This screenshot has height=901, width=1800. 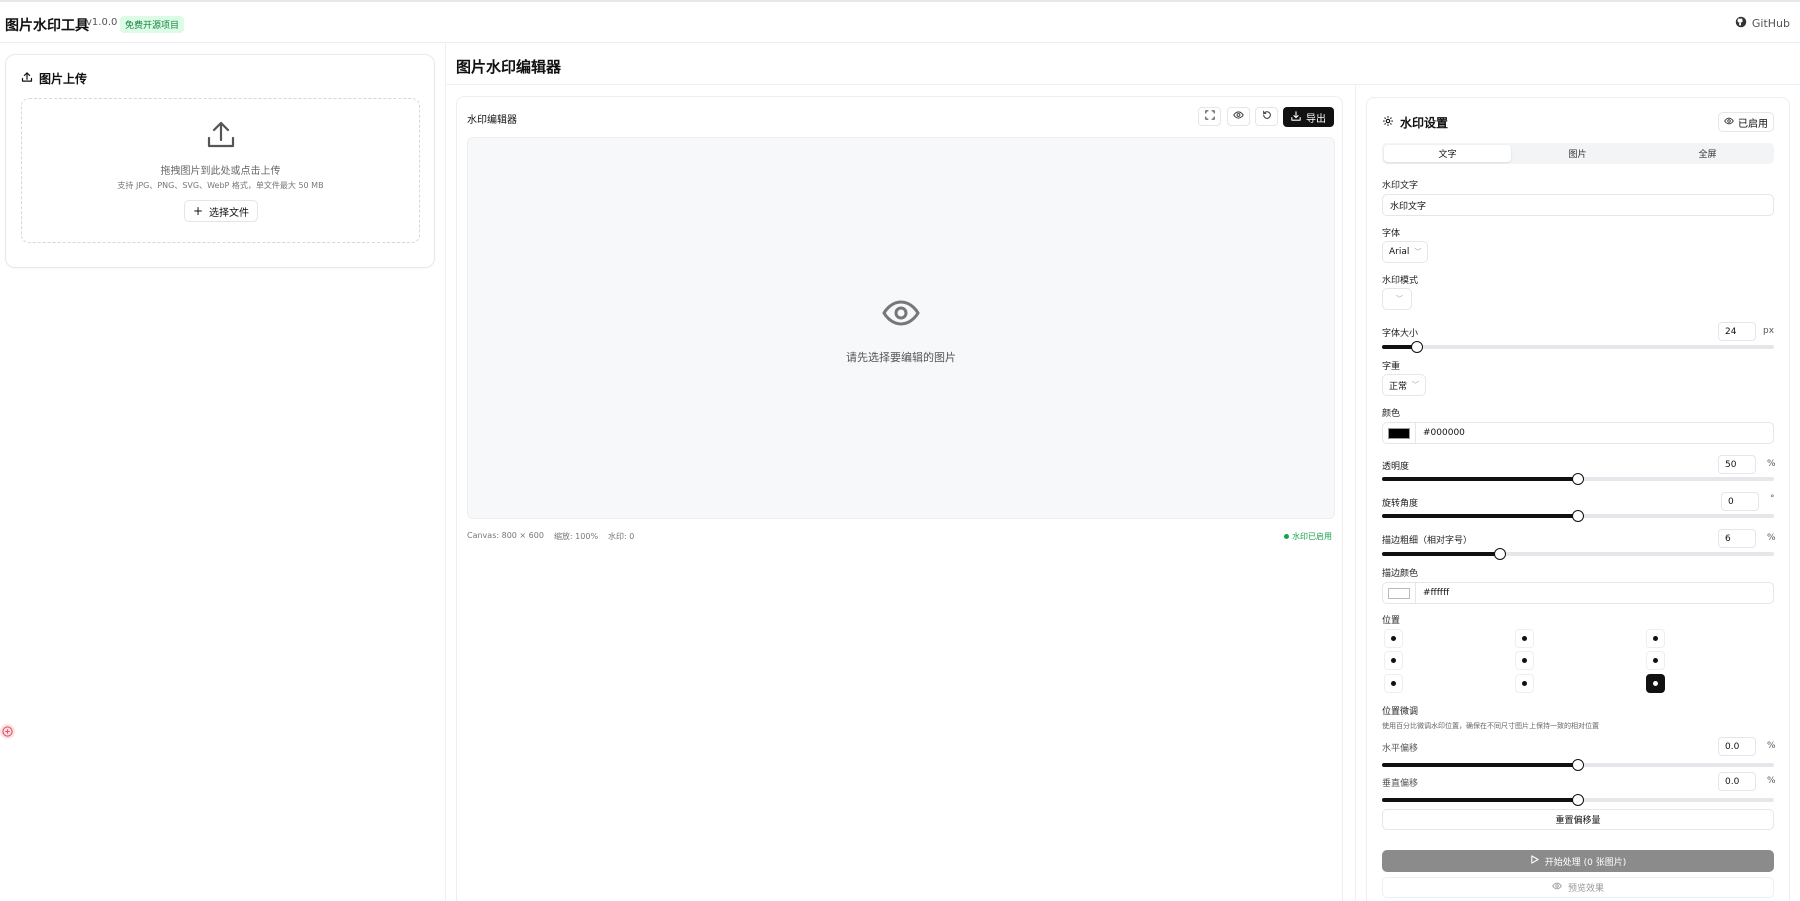 I want to click on canvas-size: Canvas: 800 × 600, so click(x=505, y=535).